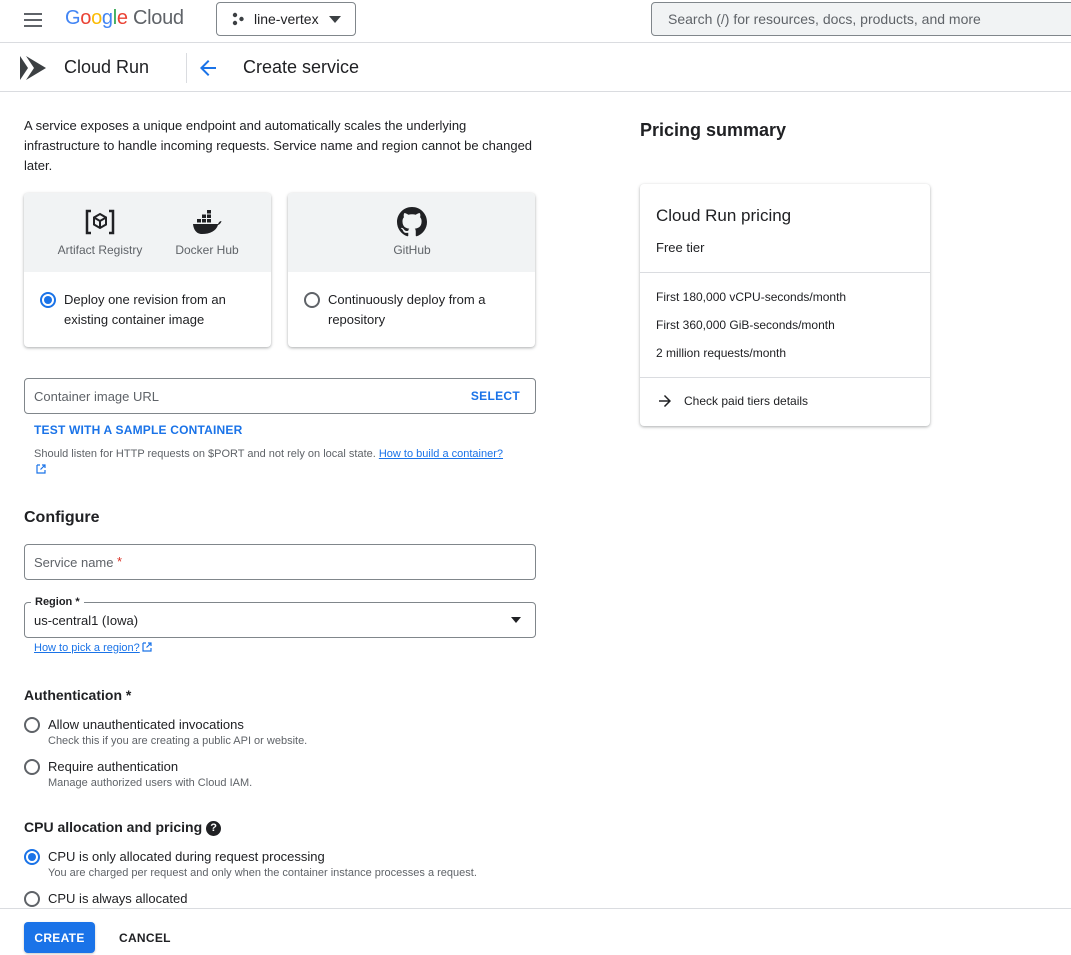 The width and height of the screenshot is (1071, 955). I want to click on option-description: Manage authorized users with Cloud IAM., so click(150, 783).